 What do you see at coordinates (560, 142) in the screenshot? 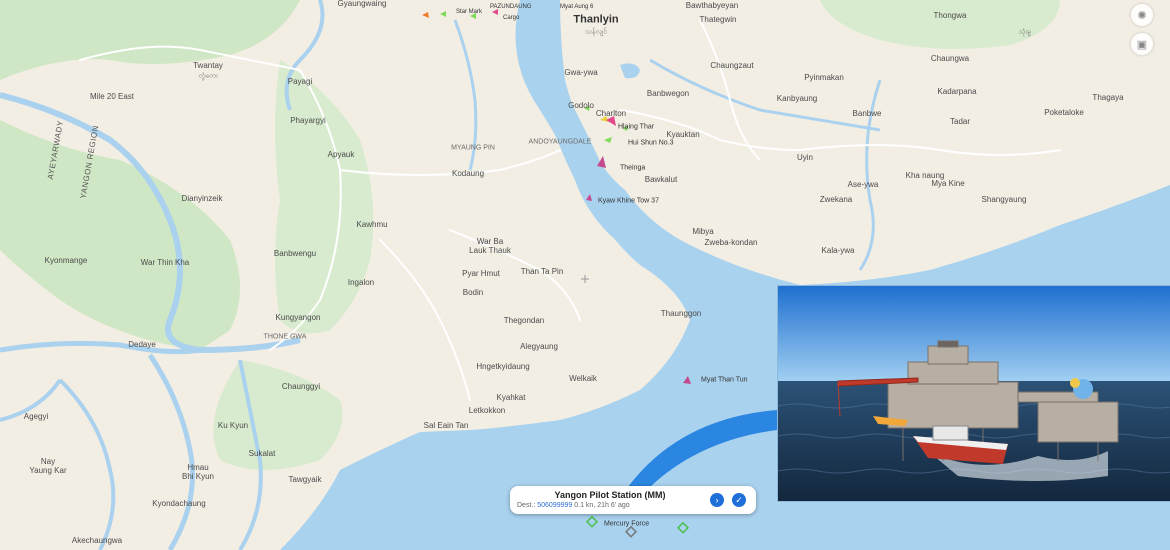
I see `map-label: ANDOYAUNGDALE` at bounding box center [560, 142].